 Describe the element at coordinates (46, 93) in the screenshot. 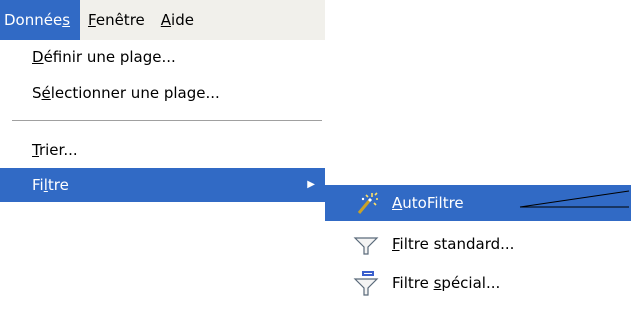

I see `select-range-accel: é` at that location.